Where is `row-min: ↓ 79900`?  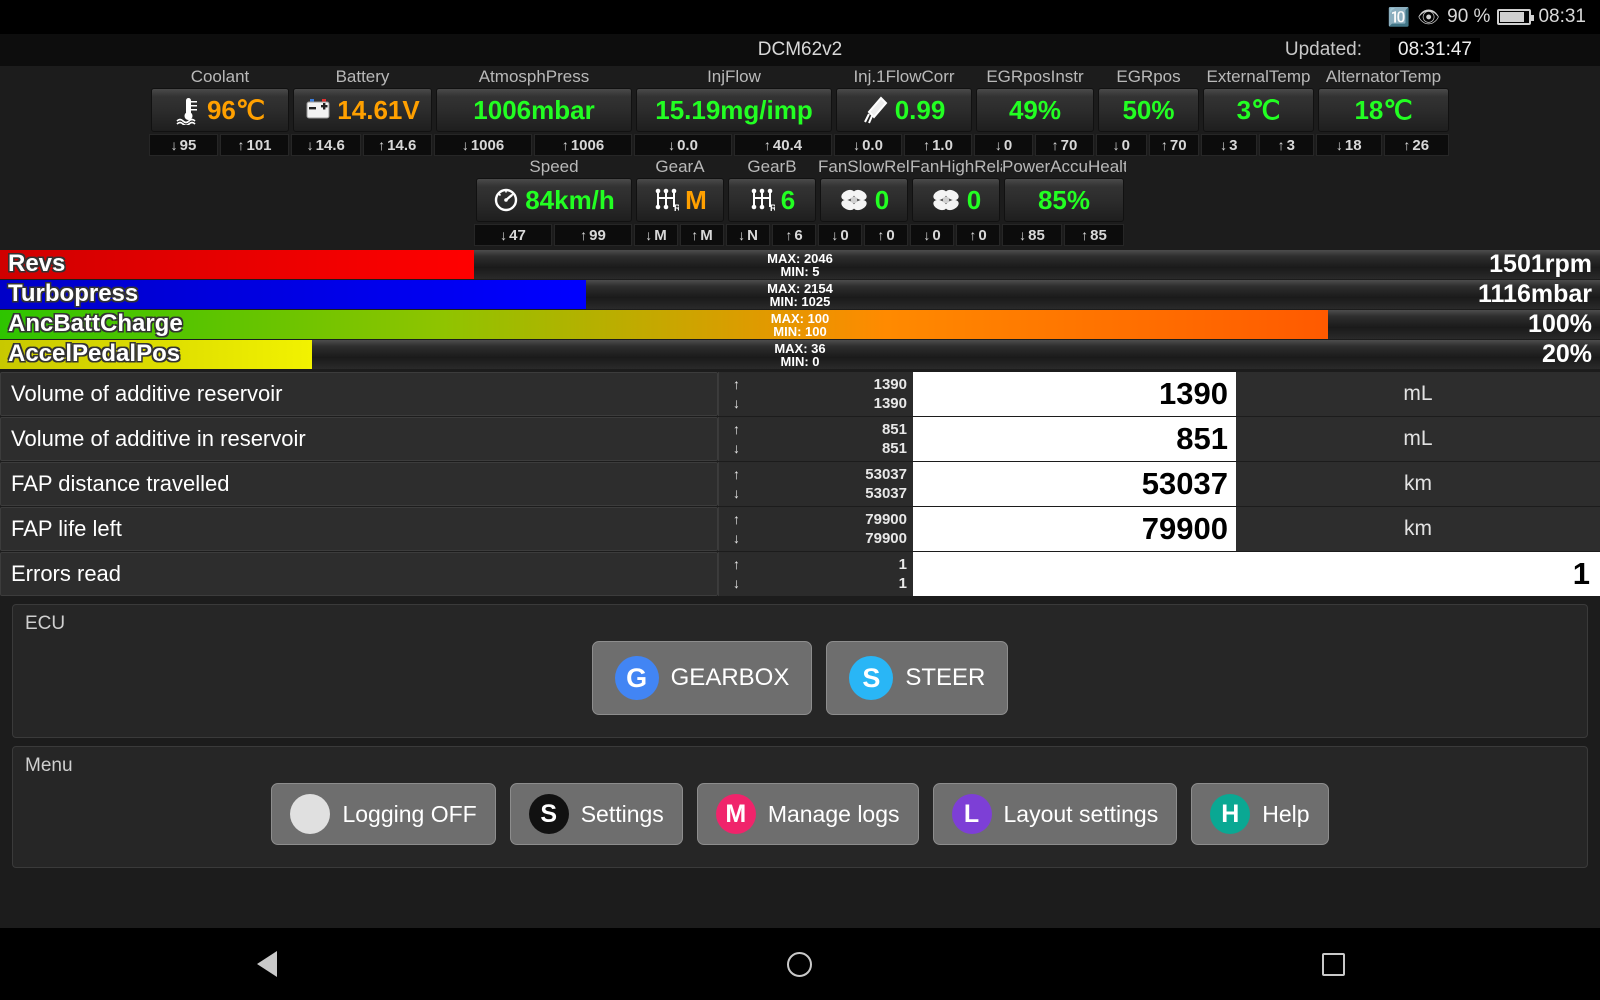
row-min: ↓ 79900 is located at coordinates (820, 538).